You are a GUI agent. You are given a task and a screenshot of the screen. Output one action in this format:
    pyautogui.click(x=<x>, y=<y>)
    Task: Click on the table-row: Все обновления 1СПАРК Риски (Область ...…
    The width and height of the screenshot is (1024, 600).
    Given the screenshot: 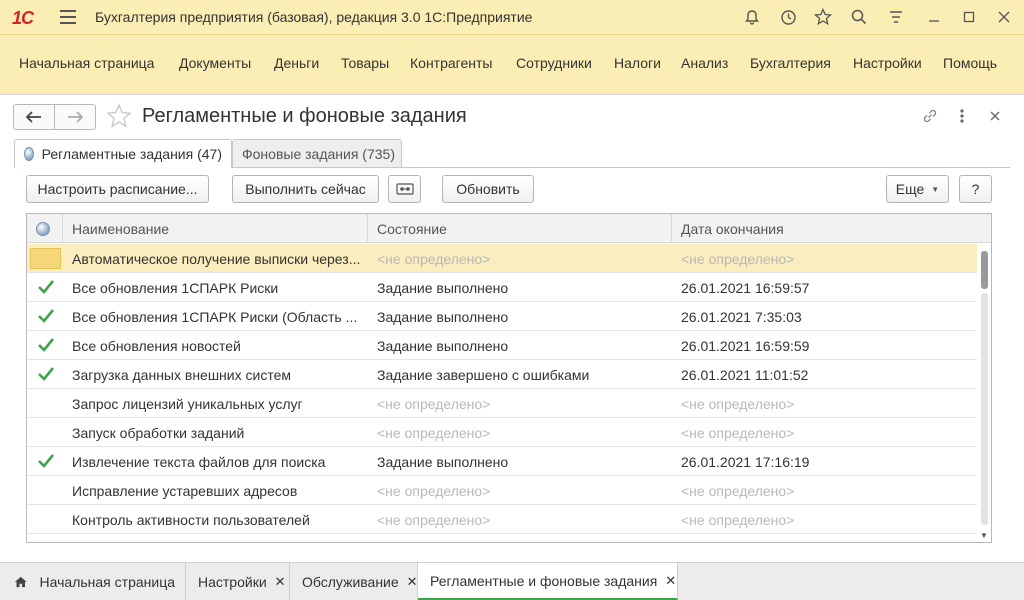 What is the action you would take?
    pyautogui.click(x=502, y=316)
    